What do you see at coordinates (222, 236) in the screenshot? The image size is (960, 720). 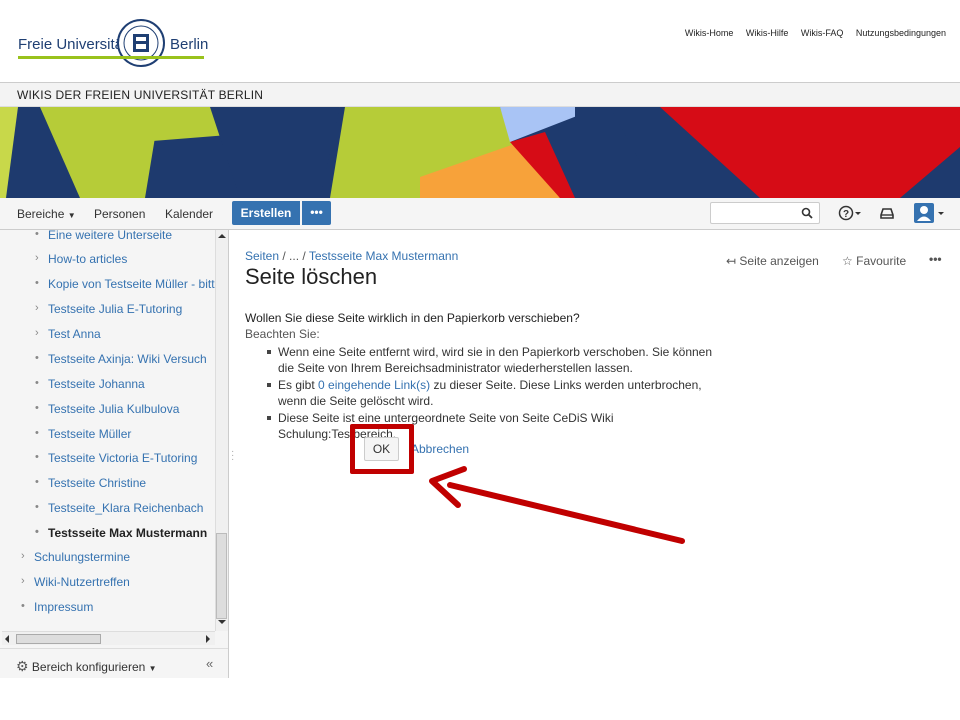 I see `scroll-up-icon` at bounding box center [222, 236].